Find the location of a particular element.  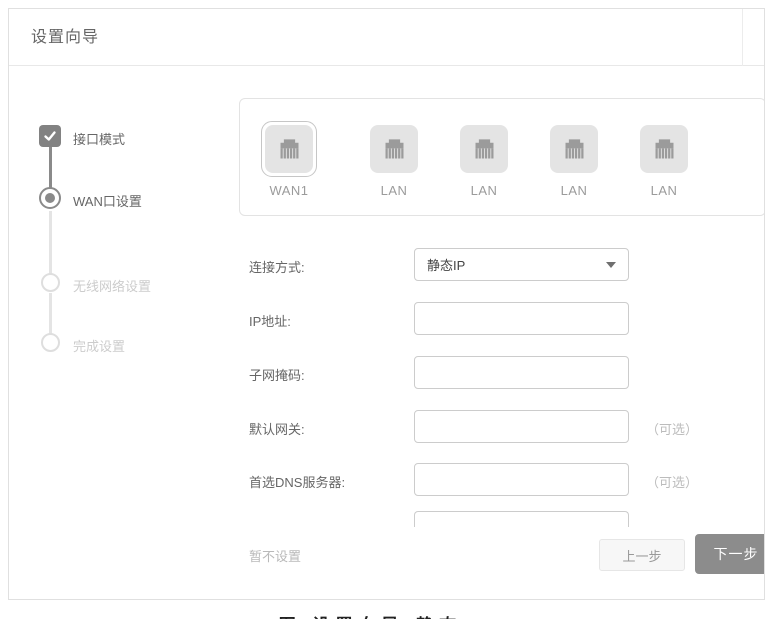

port-lan-3: LAN is located at coordinates (574, 159).